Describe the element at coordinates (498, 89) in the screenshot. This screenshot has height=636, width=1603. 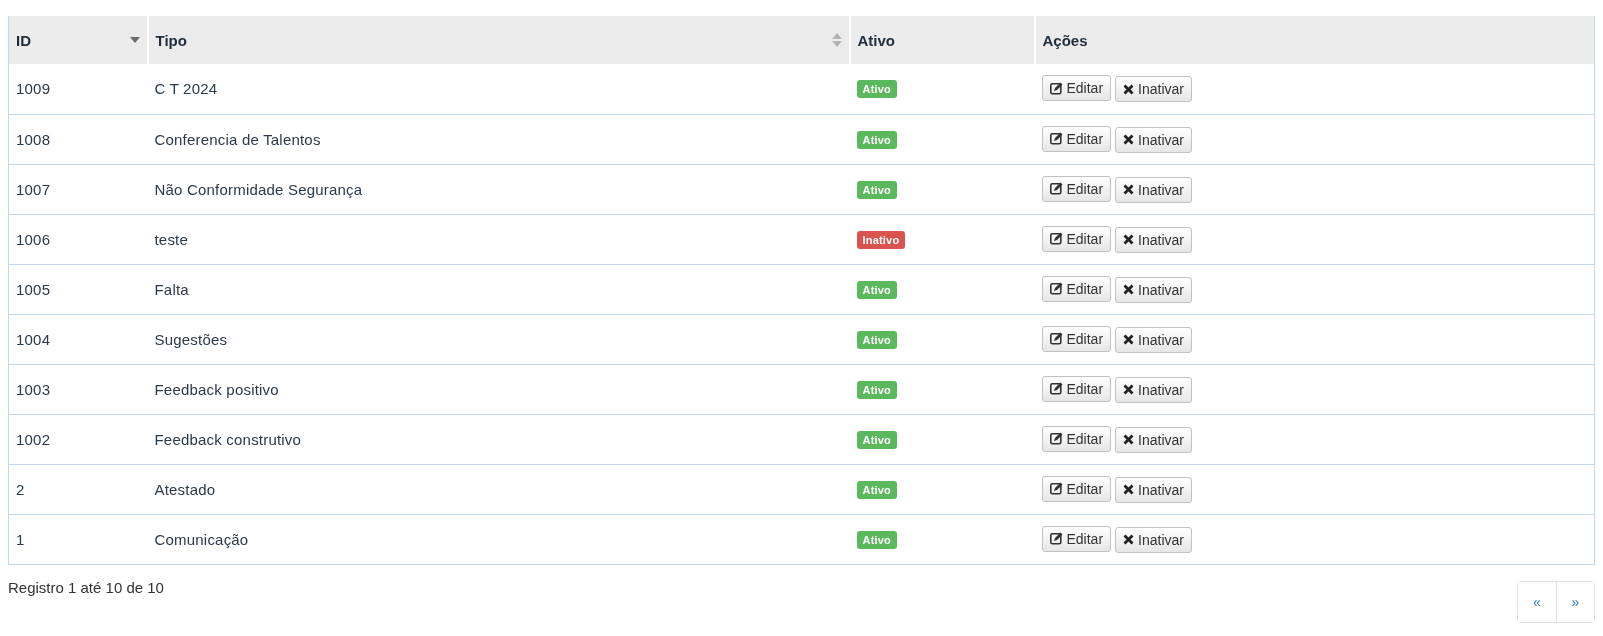
I see `table-cell: C T 2024` at that location.